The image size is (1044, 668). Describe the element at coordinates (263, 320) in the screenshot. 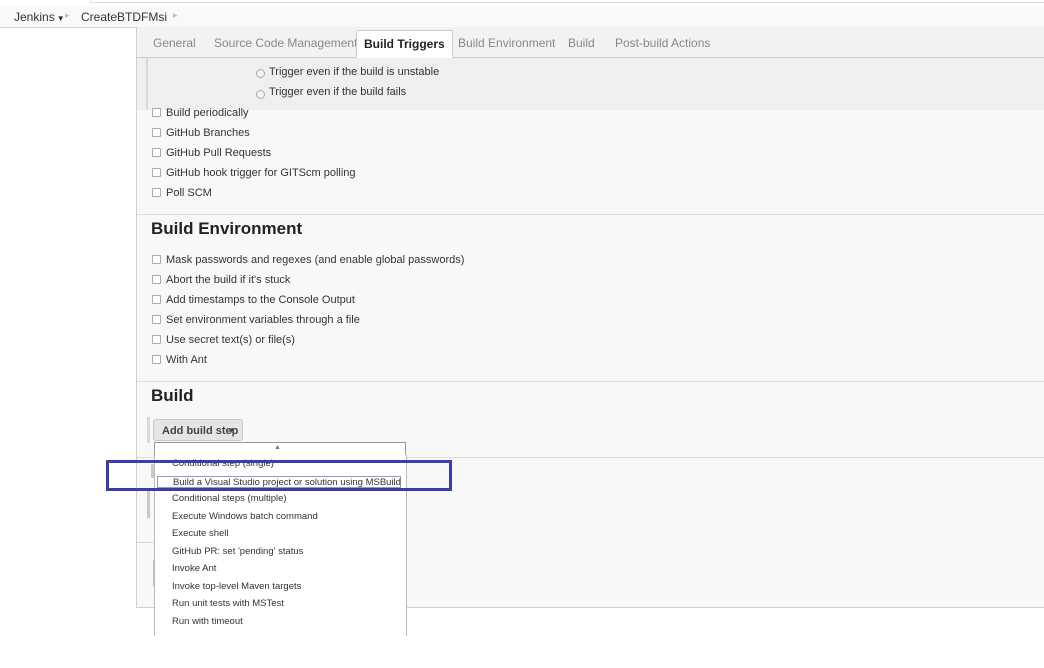

I see `checkbox-label: Set environment variables through a file` at that location.